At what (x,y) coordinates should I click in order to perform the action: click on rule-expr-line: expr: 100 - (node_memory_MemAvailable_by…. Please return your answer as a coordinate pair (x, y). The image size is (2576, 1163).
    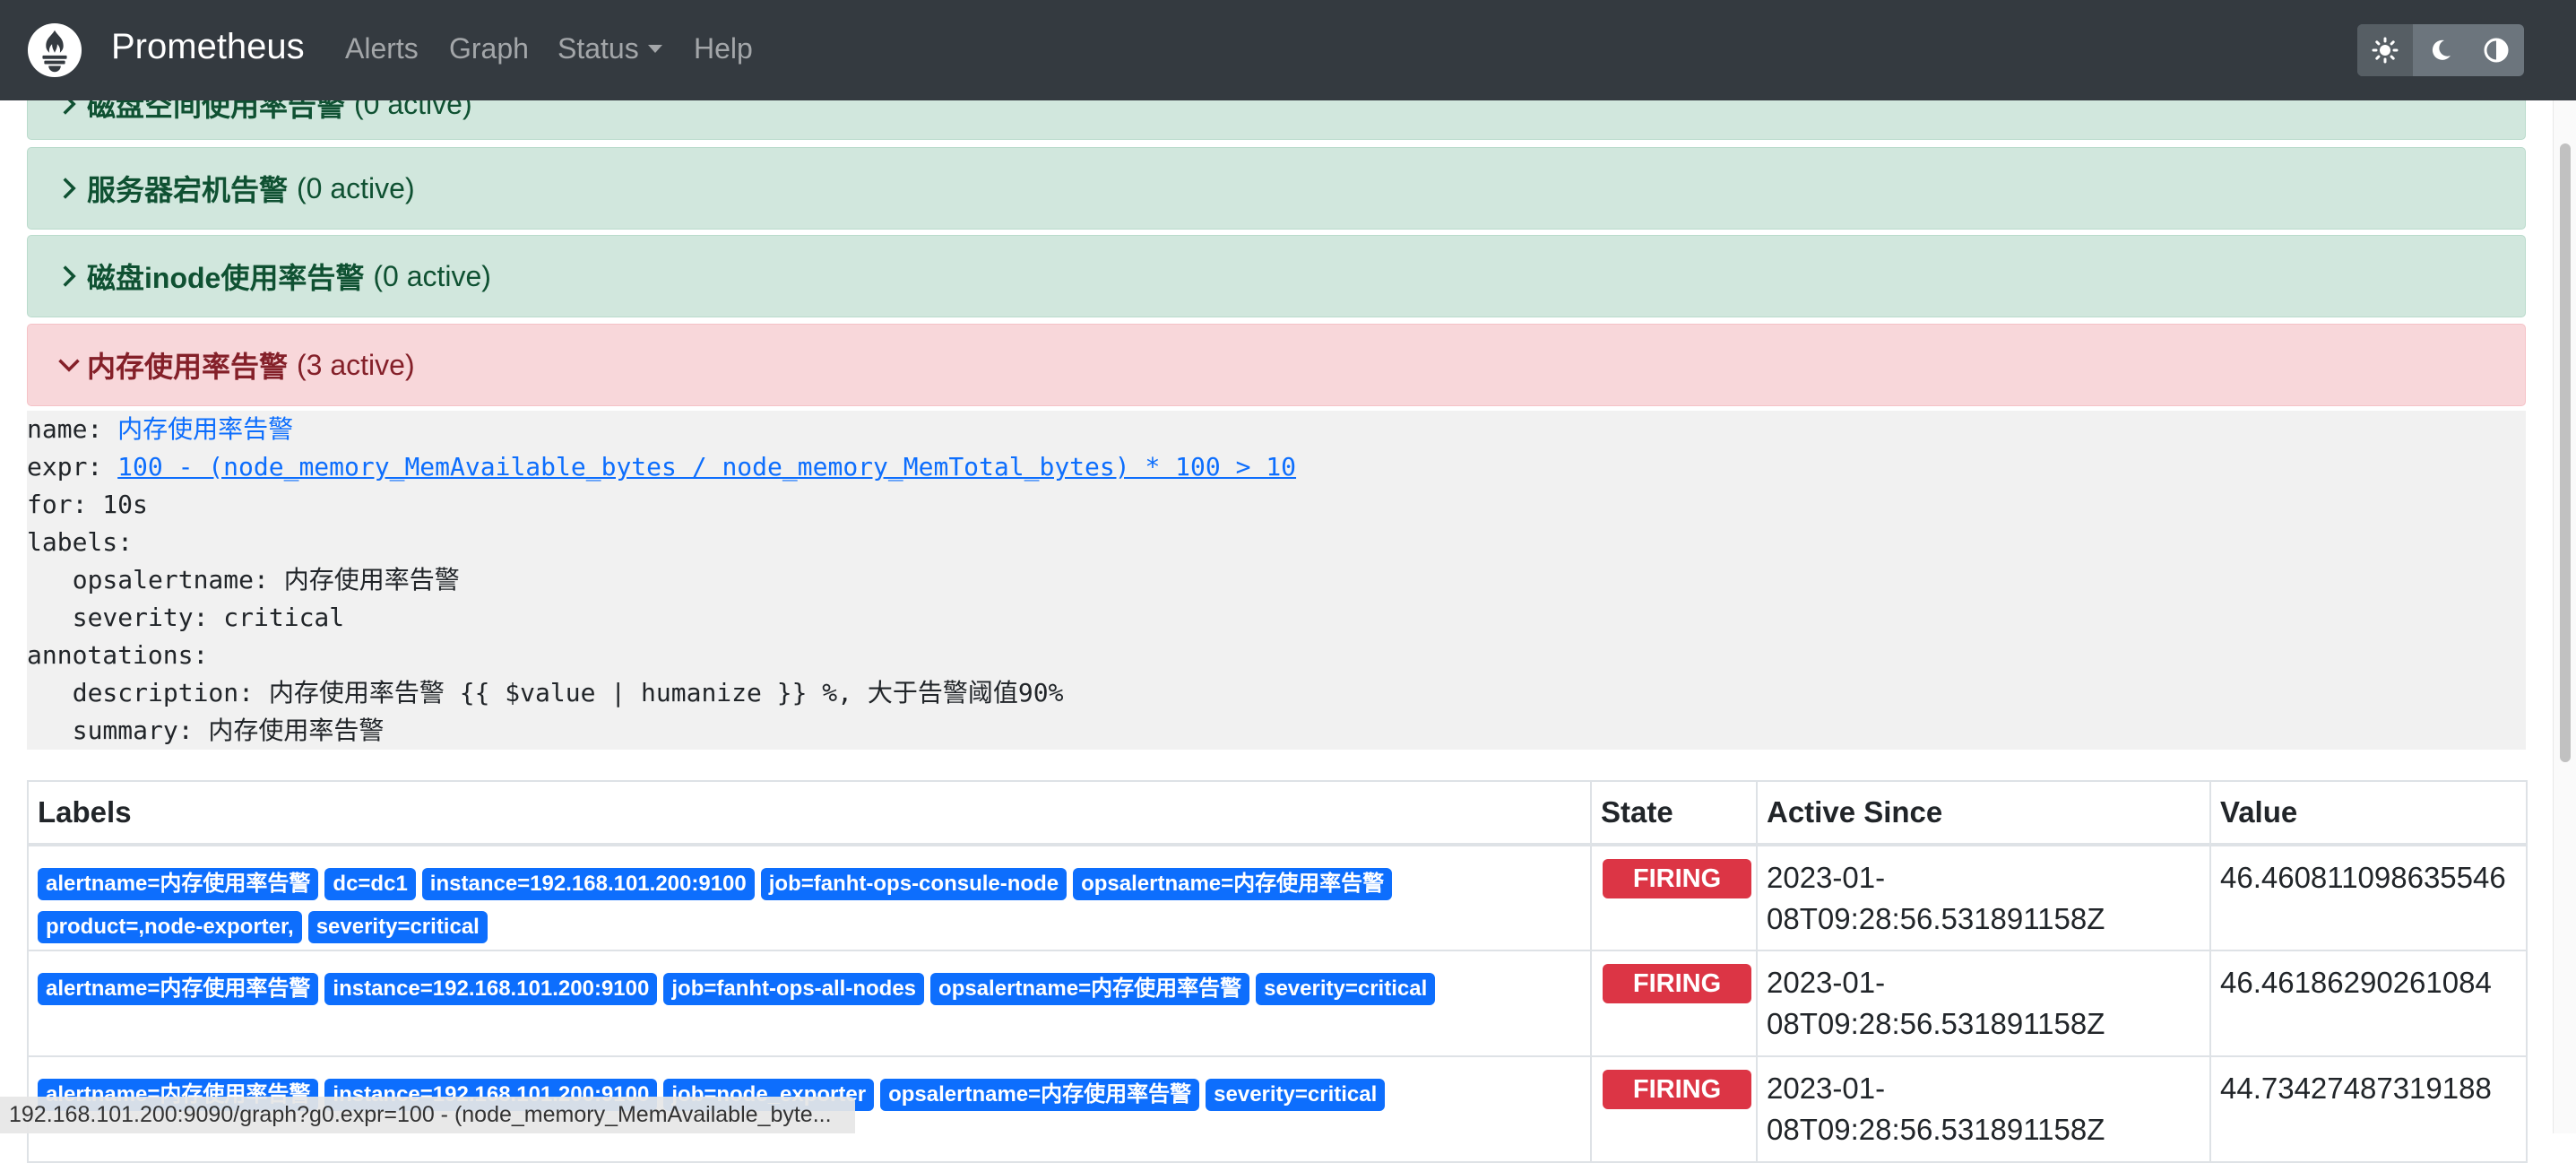
    Looking at the image, I should click on (661, 467).